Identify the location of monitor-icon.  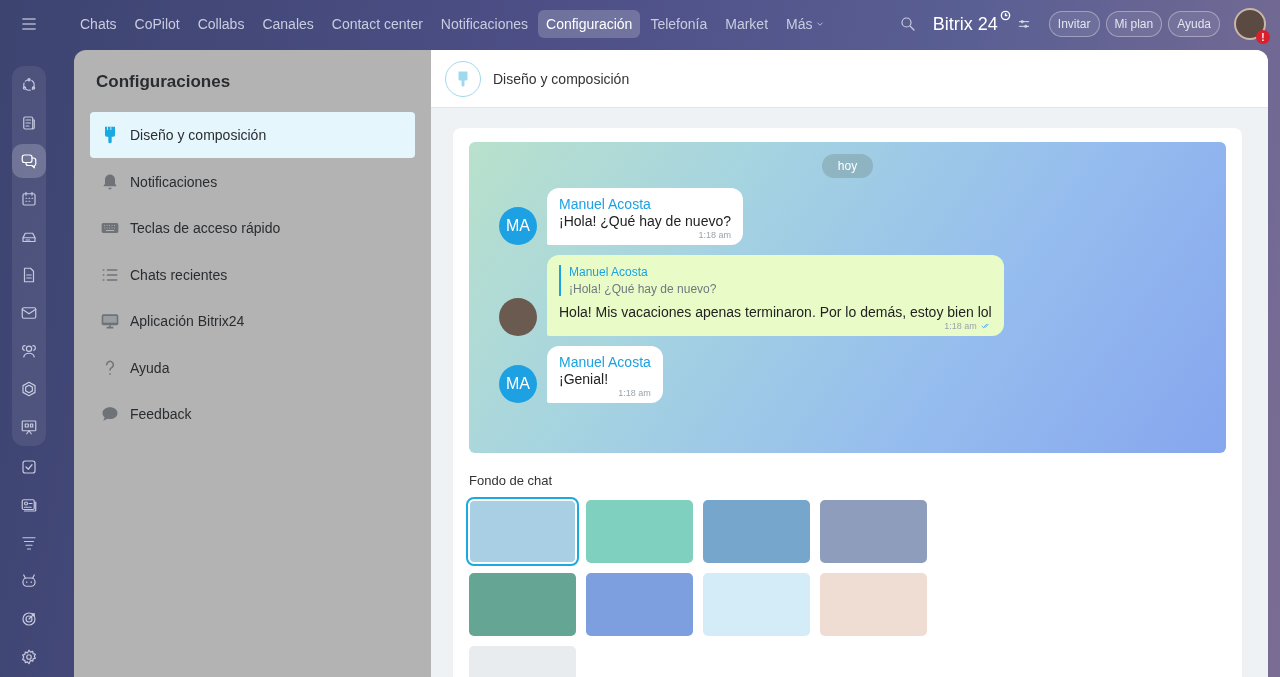
(110, 321).